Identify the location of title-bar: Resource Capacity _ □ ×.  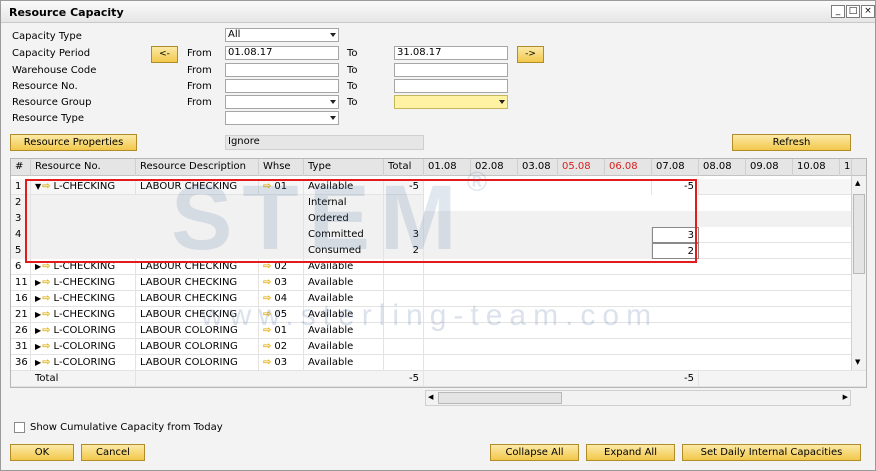
(438, 12).